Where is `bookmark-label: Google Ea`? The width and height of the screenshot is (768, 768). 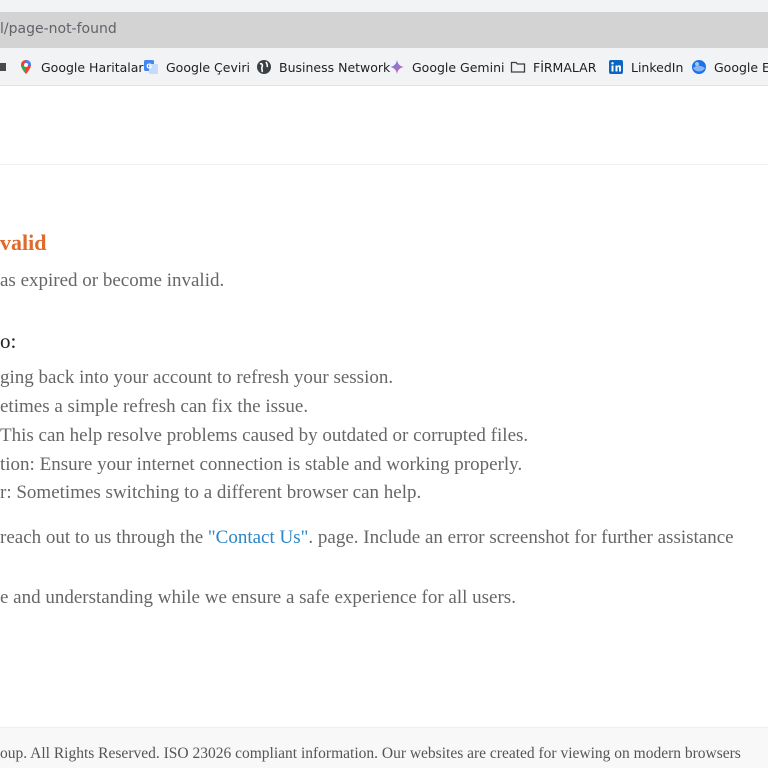 bookmark-label: Google Ea is located at coordinates (741, 67).